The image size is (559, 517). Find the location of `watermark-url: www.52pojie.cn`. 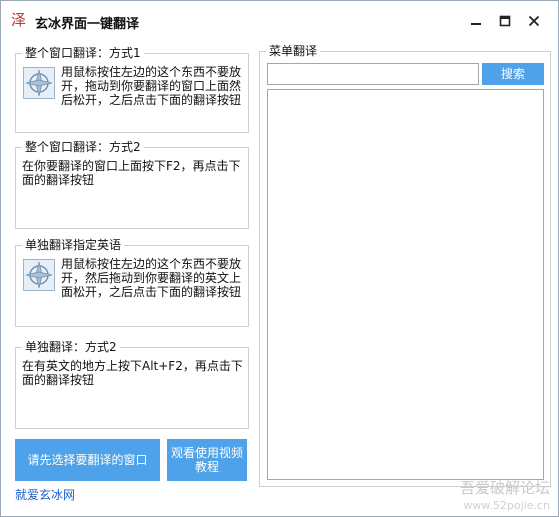

watermark-url: www.52pojie.cn is located at coordinates (506, 505).